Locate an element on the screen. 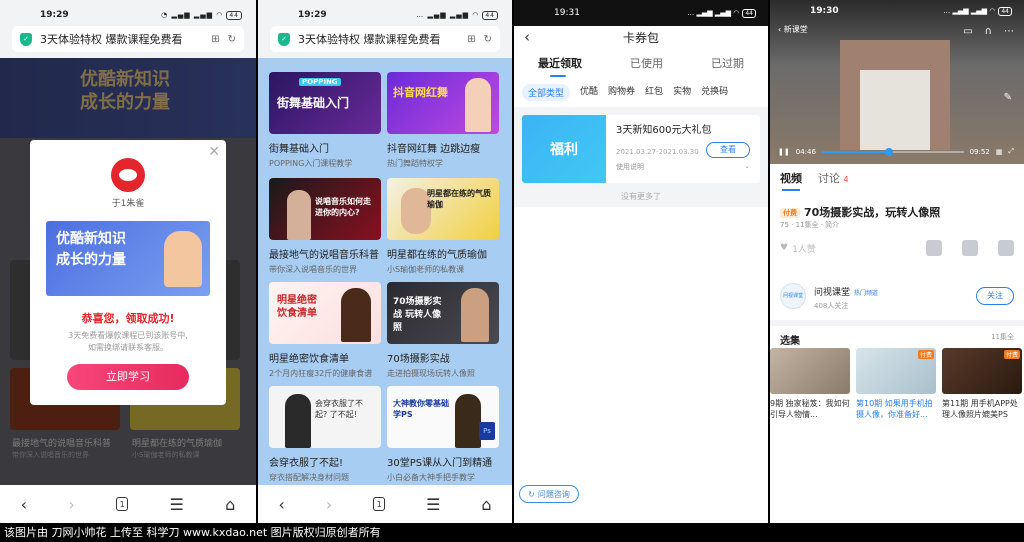  no-more-text: 没有更多了 is located at coordinates (641, 196).